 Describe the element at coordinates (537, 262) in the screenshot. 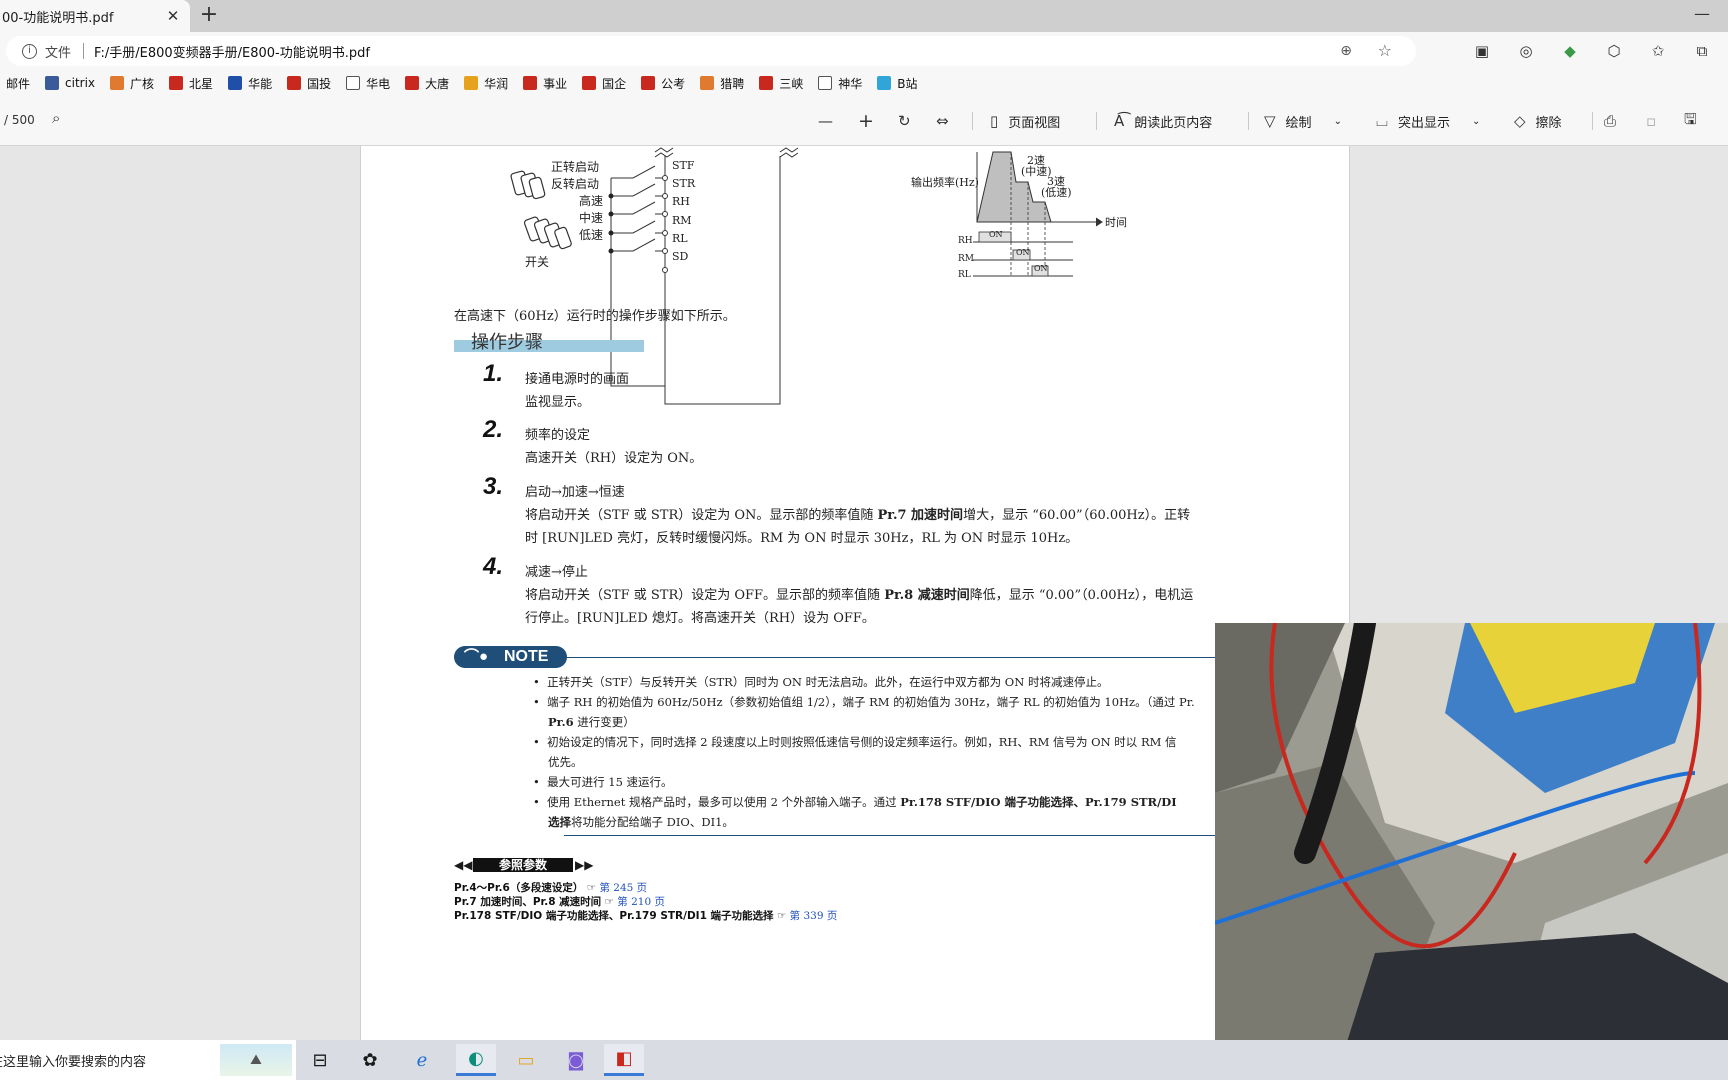

I see `switch-caption: 开关` at that location.